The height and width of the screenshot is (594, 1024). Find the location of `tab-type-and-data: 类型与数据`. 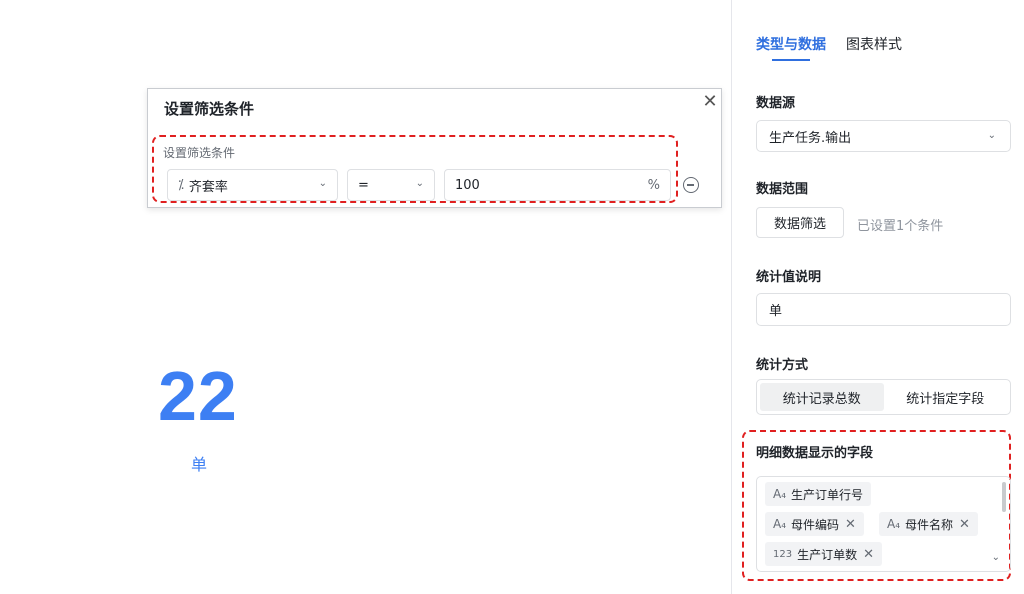

tab-type-and-data: 类型与数据 is located at coordinates (791, 47).